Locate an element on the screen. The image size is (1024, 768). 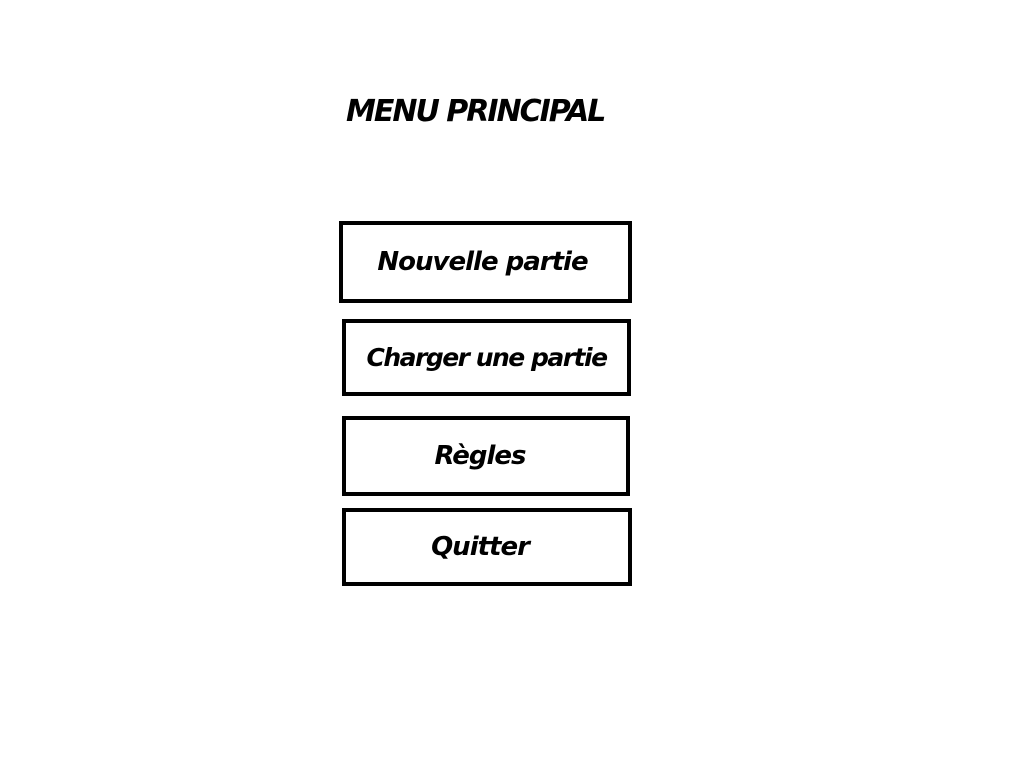
load-game-label: Charger une partie is located at coordinates (487, 357).